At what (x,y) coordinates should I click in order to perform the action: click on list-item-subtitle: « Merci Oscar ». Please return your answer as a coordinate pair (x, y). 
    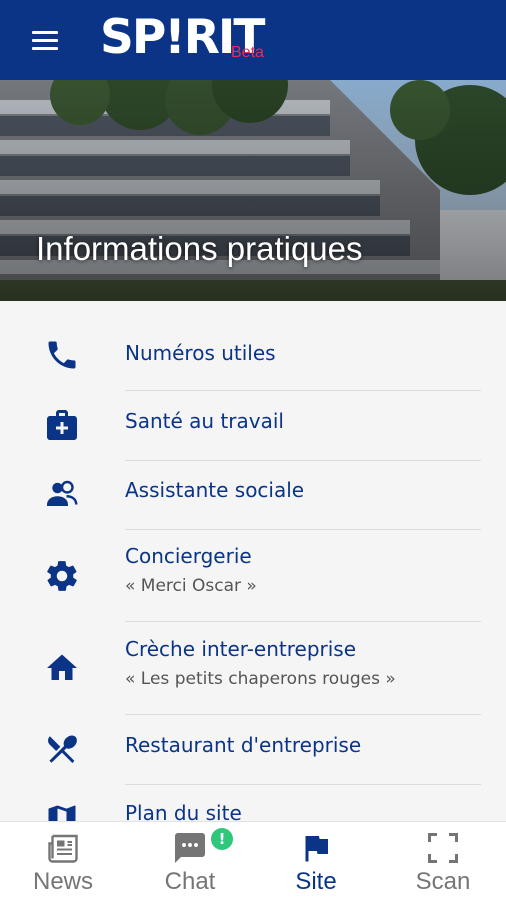
    Looking at the image, I should click on (191, 586).